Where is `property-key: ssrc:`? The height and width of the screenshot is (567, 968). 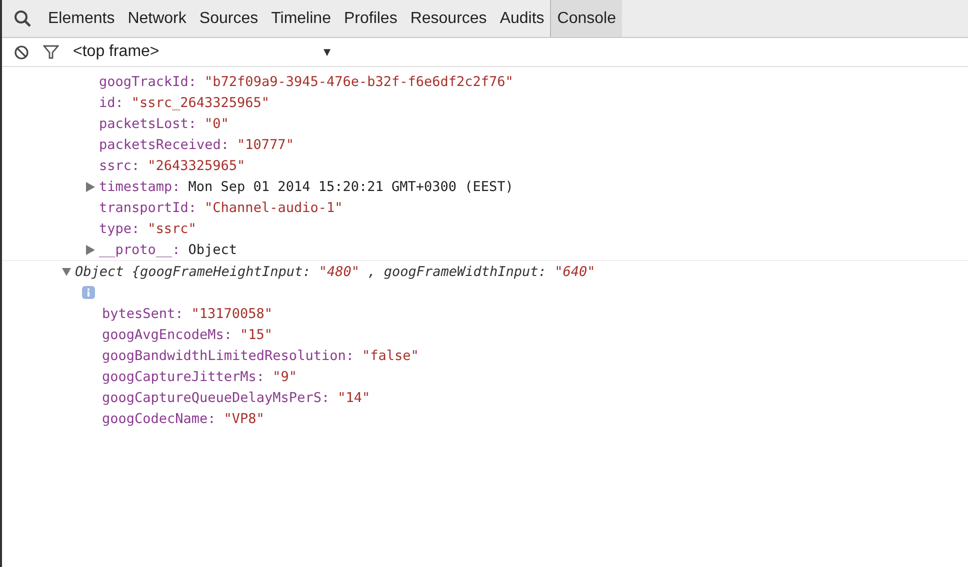
property-key: ssrc: is located at coordinates (119, 166).